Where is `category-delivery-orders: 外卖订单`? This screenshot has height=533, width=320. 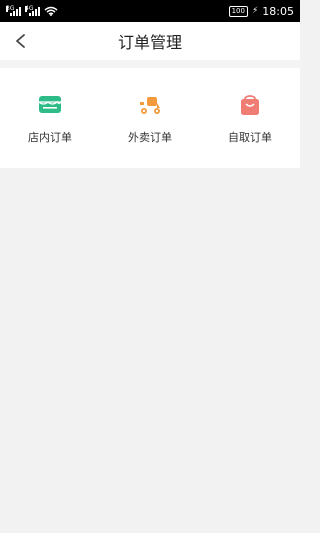 category-delivery-orders: 外卖订单 is located at coordinates (150, 118).